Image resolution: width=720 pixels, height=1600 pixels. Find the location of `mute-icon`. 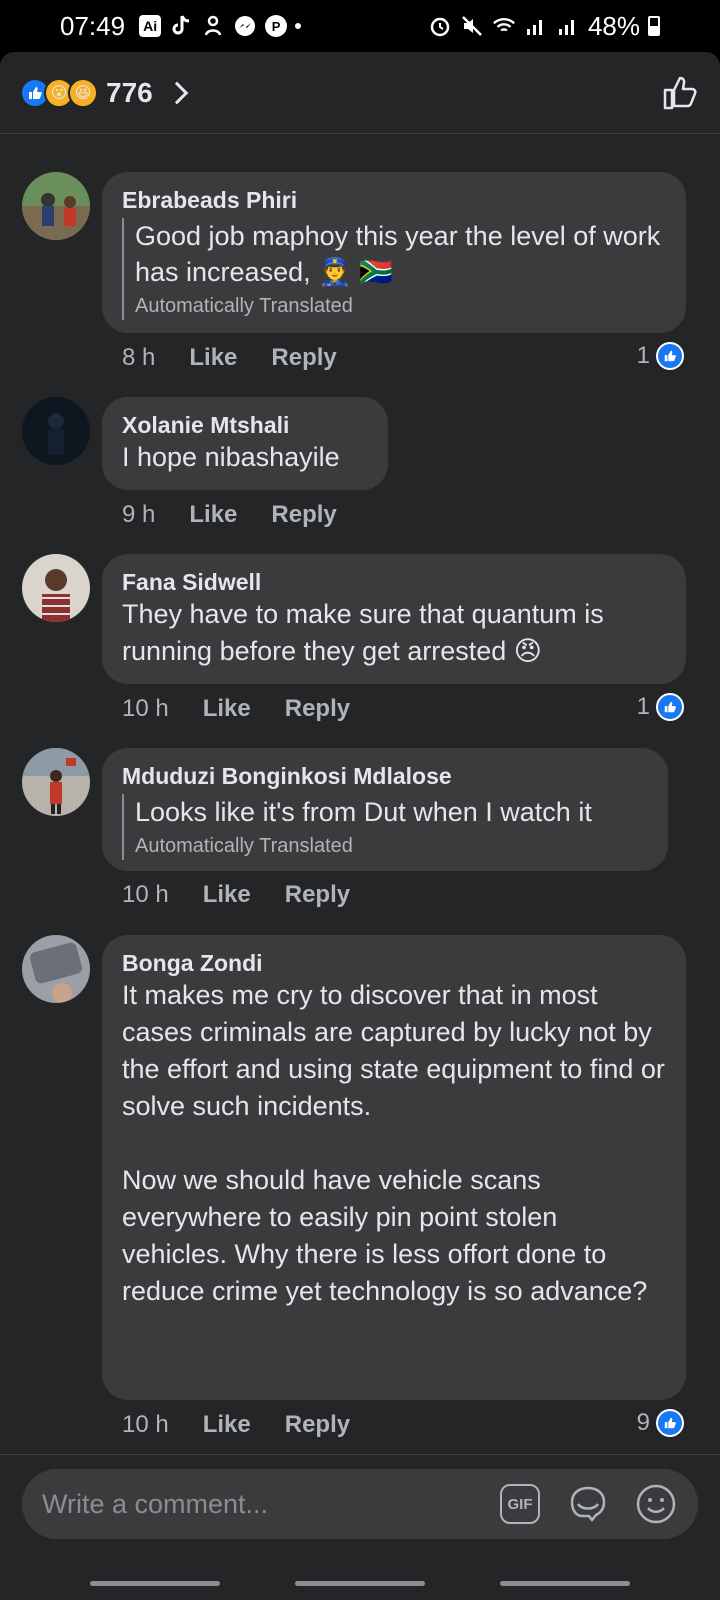

mute-icon is located at coordinates (472, 26).